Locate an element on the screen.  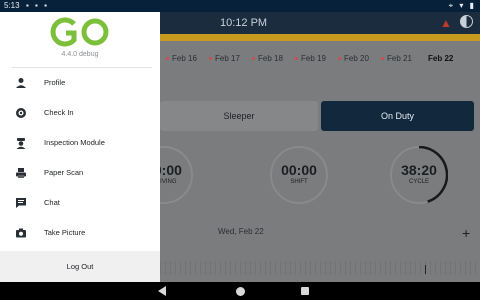
add-icon: + is located at coordinates (466, 233).